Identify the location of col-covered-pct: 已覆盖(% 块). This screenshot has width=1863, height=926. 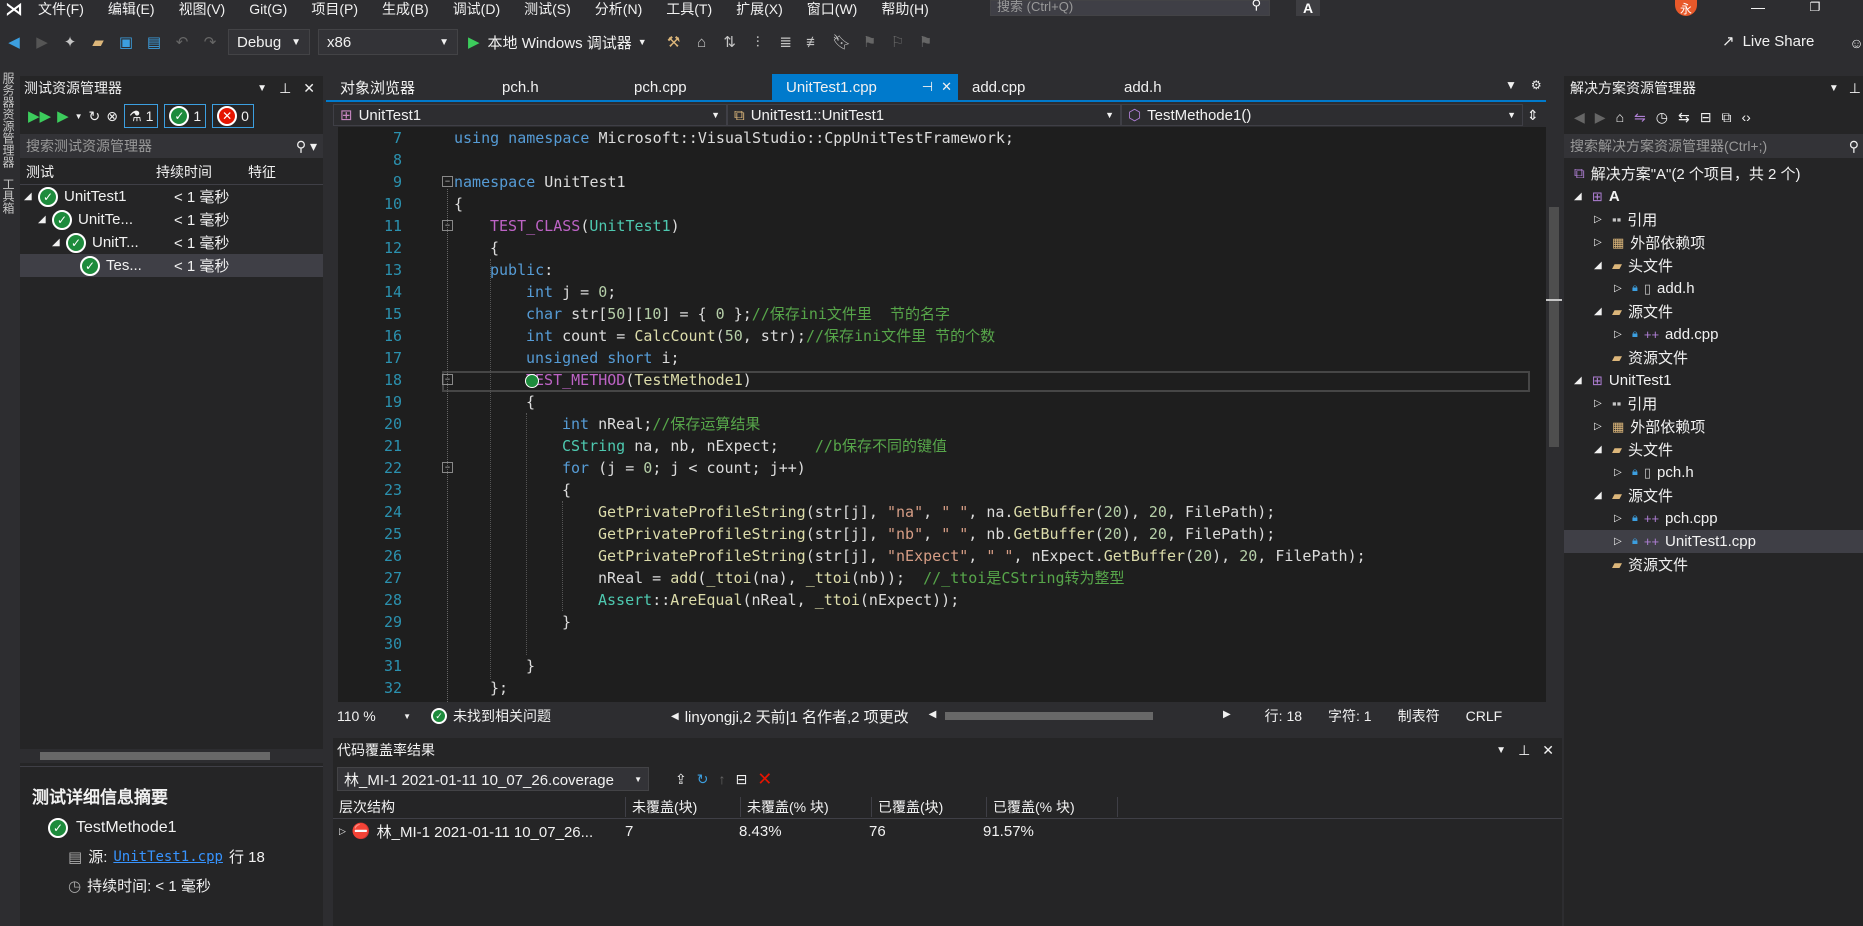
(1052, 807).